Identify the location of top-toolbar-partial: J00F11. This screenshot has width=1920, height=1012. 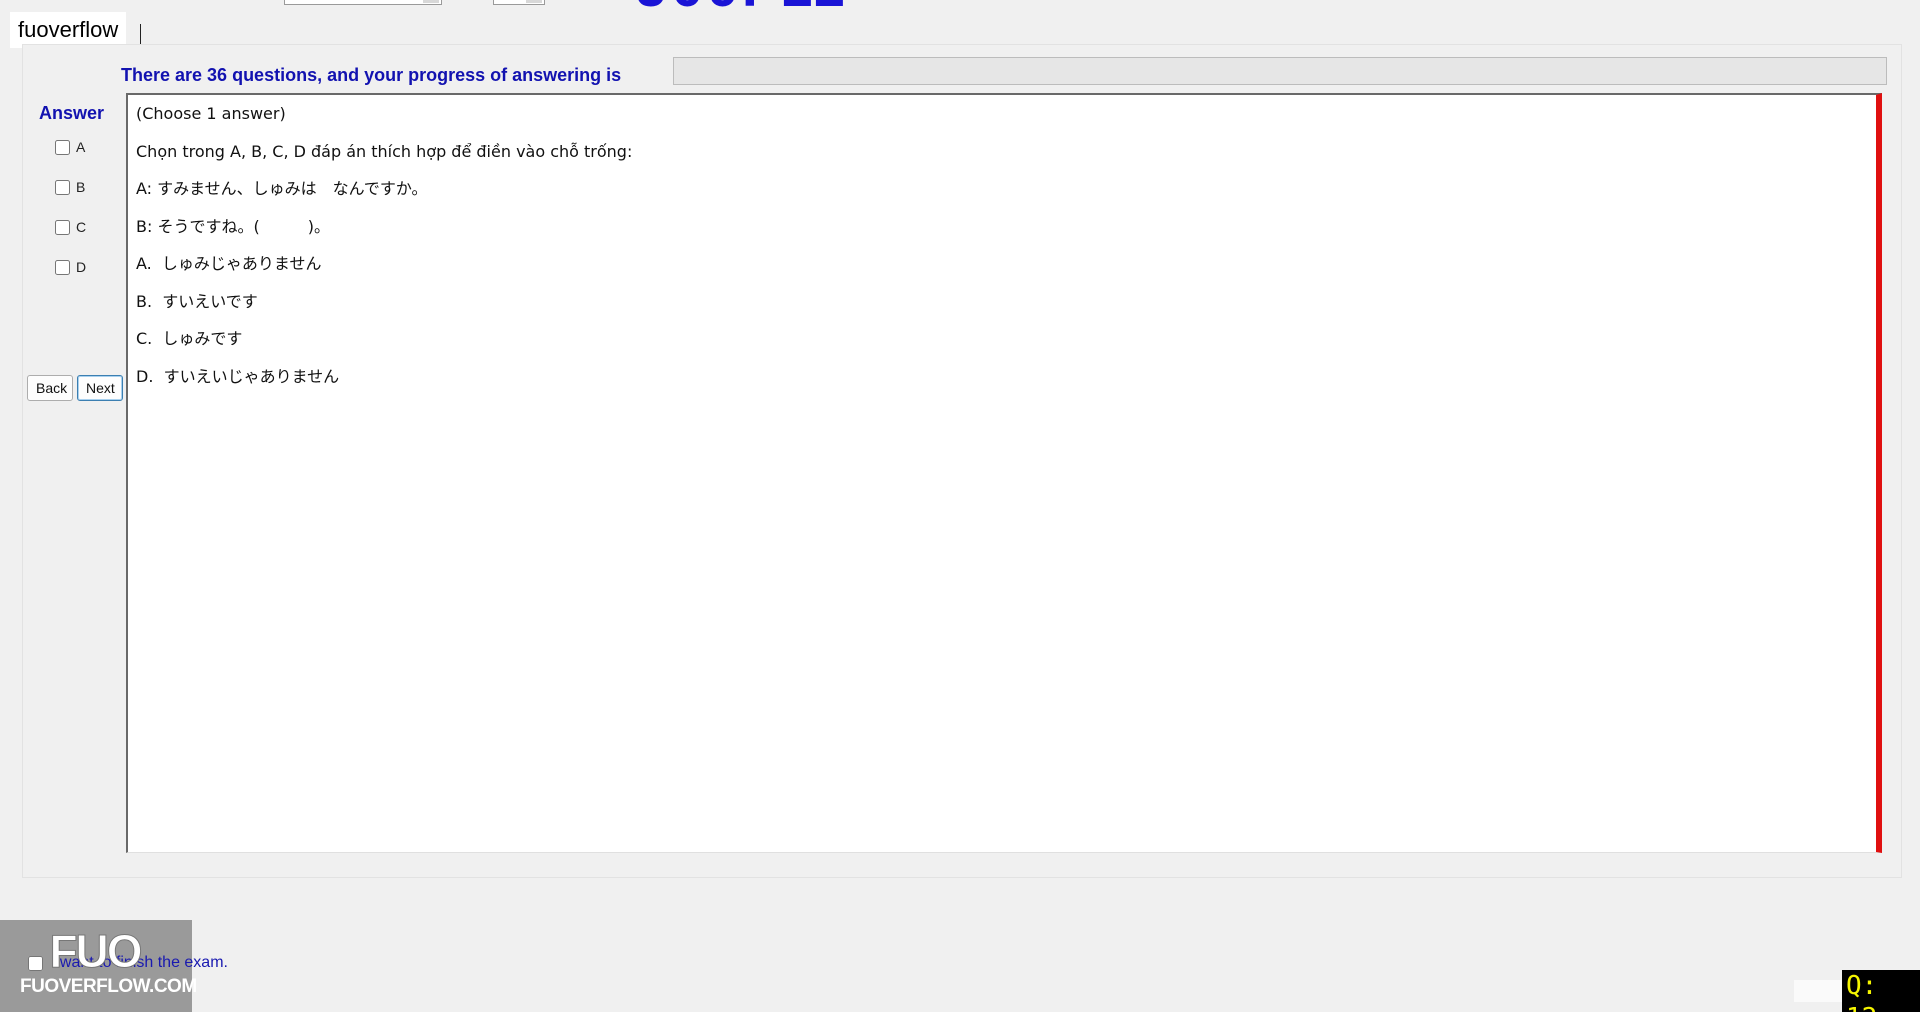
(960, 22).